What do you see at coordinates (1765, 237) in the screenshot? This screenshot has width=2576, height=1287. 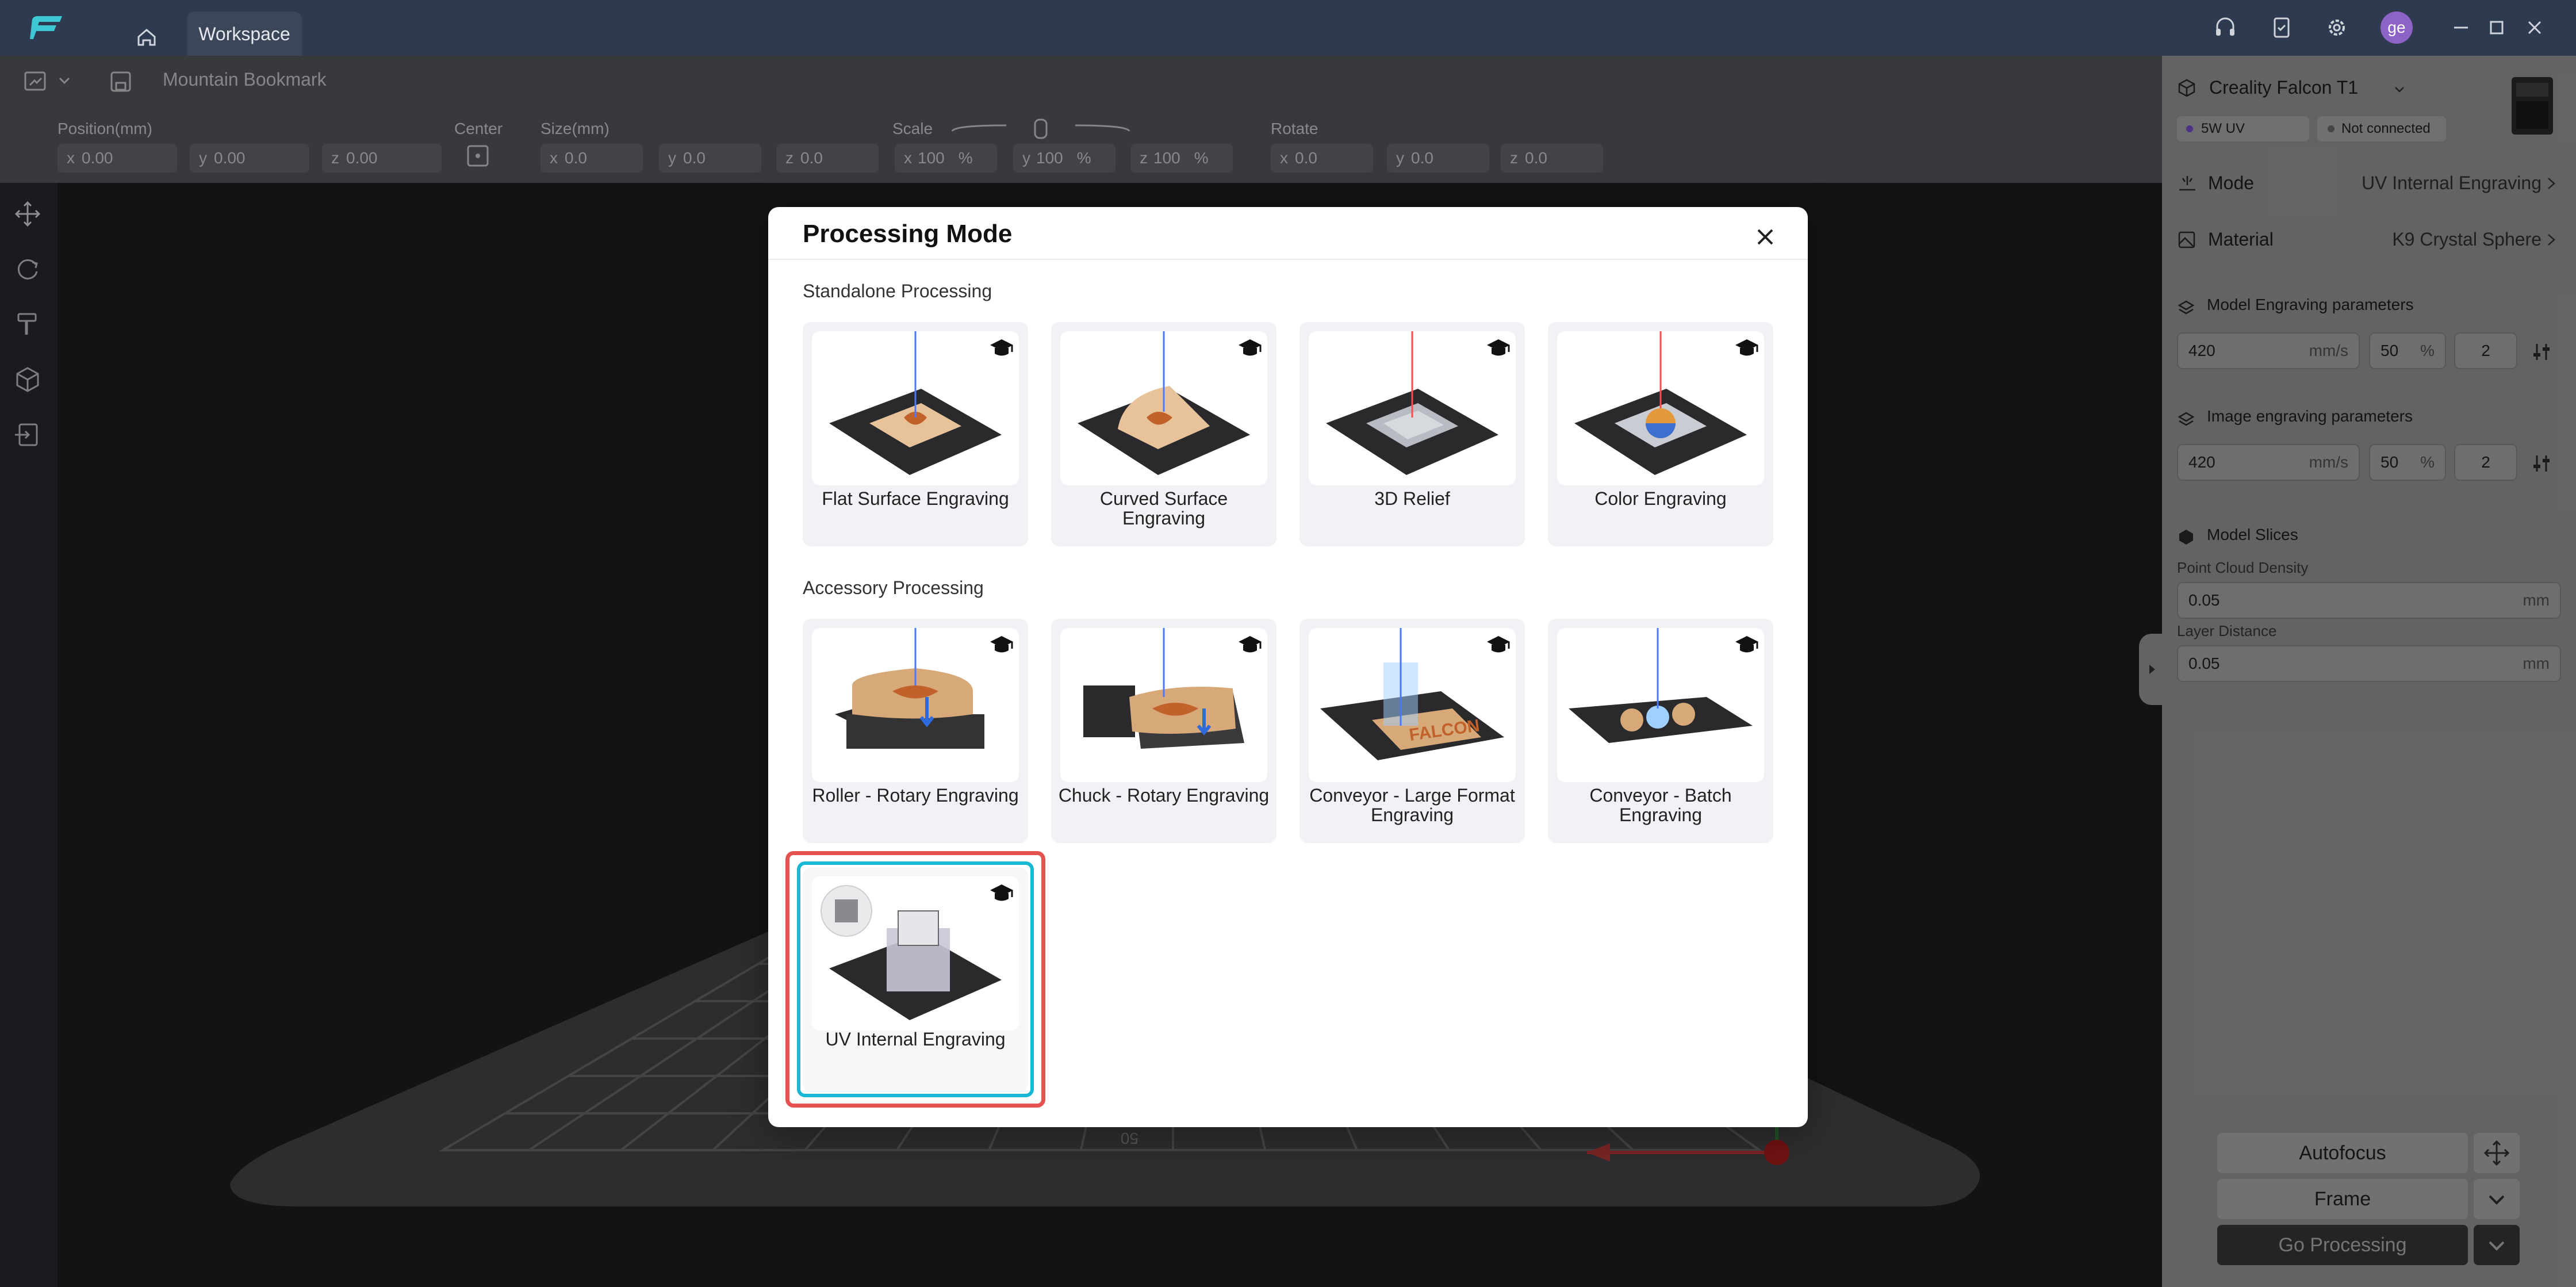 I see `close-icon` at bounding box center [1765, 237].